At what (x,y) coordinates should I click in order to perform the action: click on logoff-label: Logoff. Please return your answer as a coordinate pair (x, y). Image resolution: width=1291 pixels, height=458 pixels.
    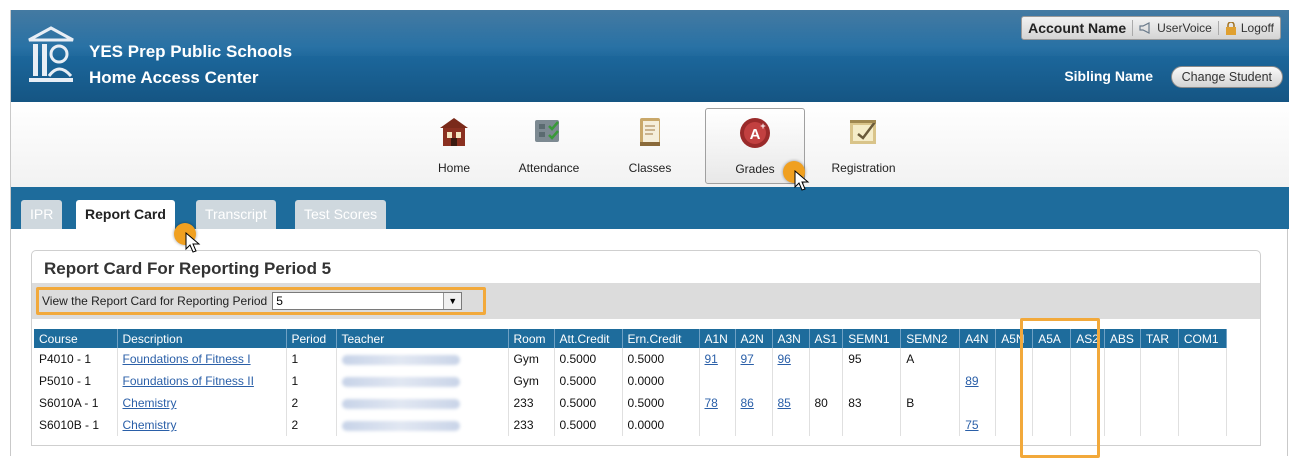
    Looking at the image, I should click on (1257, 28).